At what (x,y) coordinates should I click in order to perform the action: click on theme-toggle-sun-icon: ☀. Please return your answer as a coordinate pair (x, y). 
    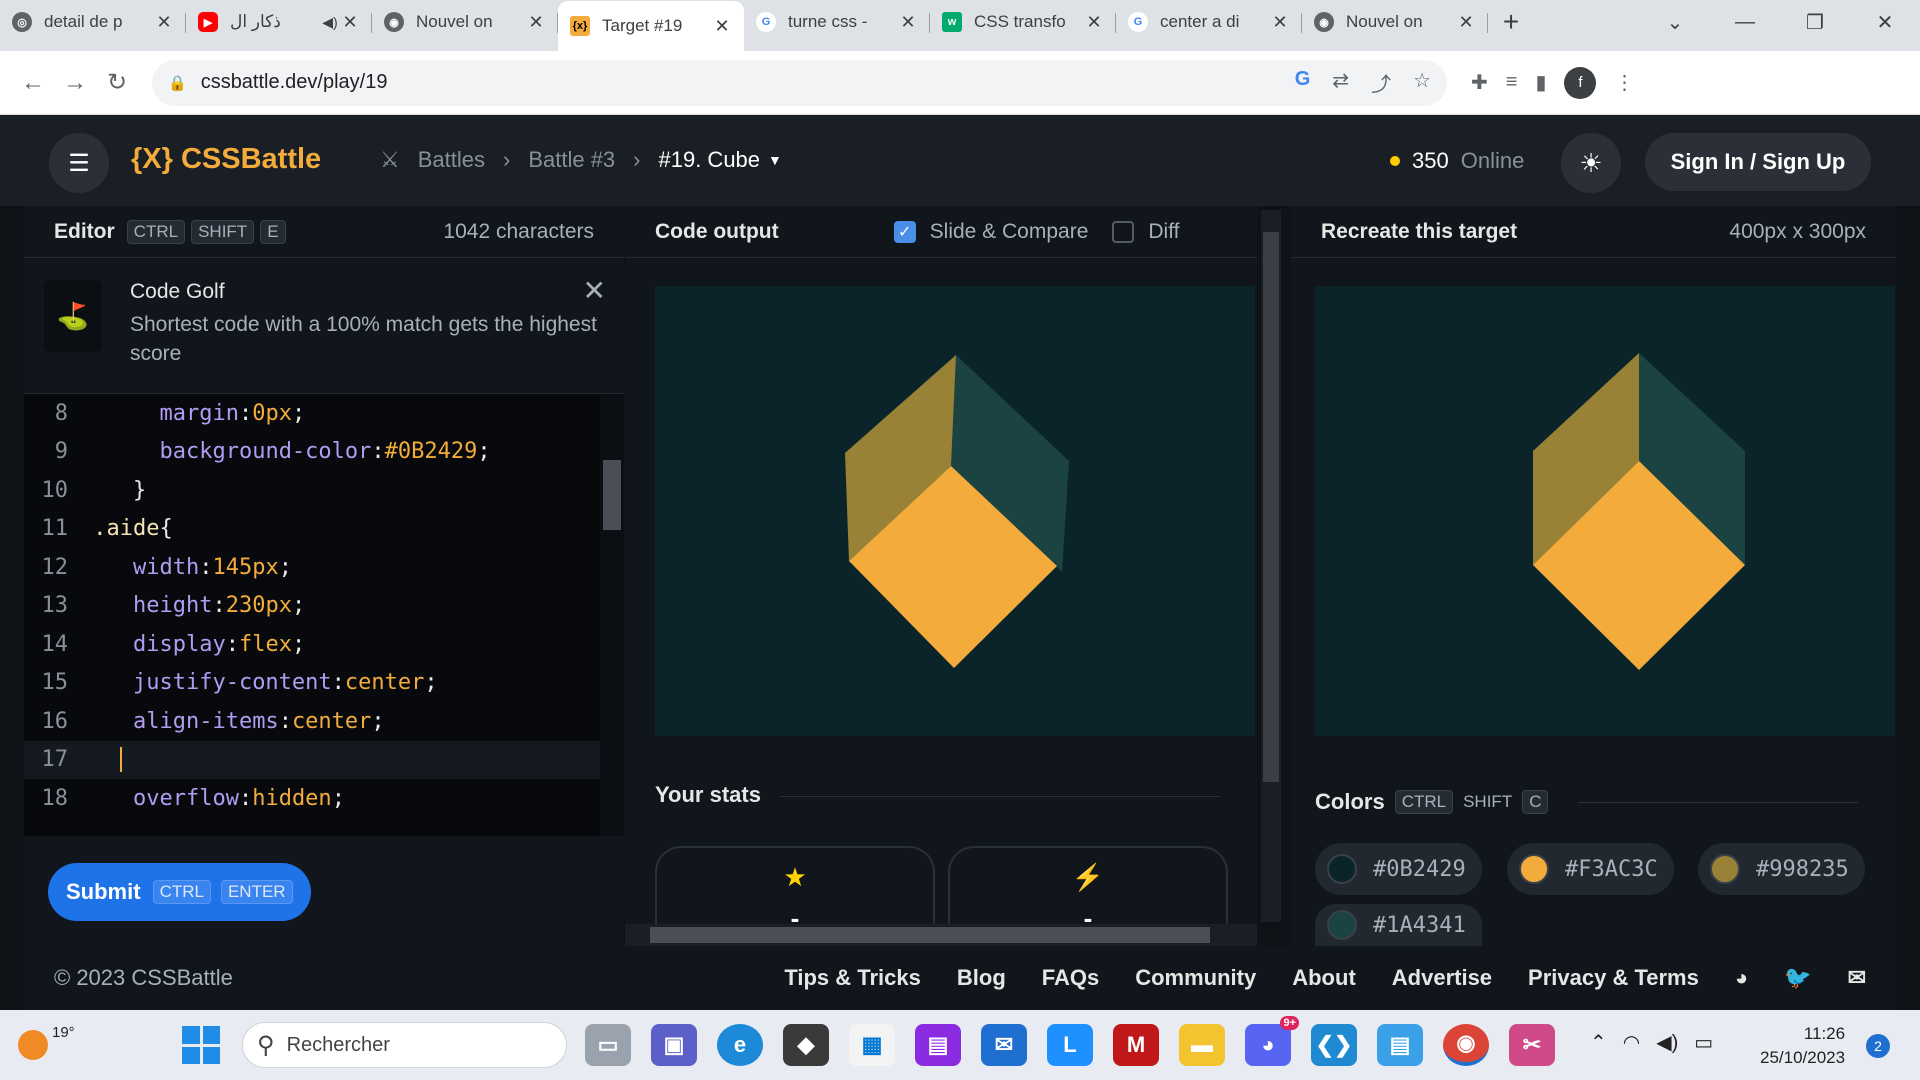
    Looking at the image, I should click on (1591, 163).